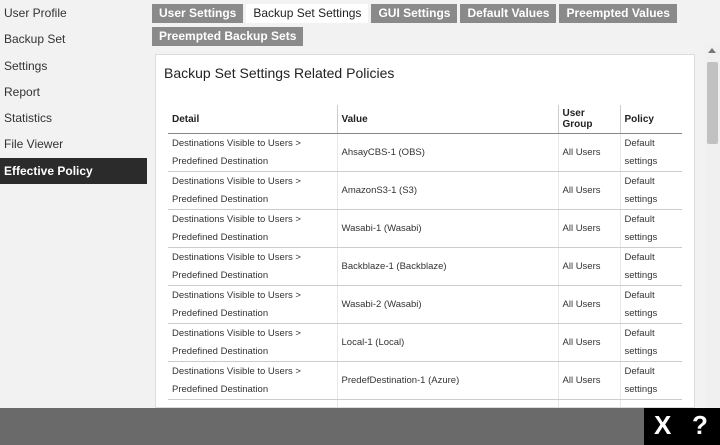  Describe the element at coordinates (73, 13) in the screenshot. I see `sidebar-item-user-profile: User Profile` at that location.